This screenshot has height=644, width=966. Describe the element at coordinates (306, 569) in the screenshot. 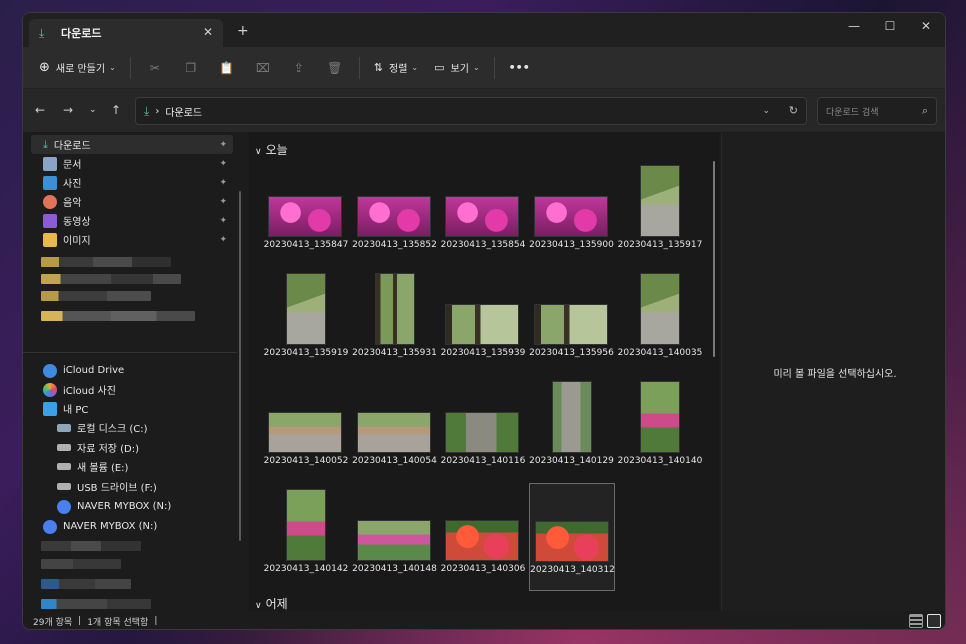

I see `file-name-label: 20230413_140142` at that location.